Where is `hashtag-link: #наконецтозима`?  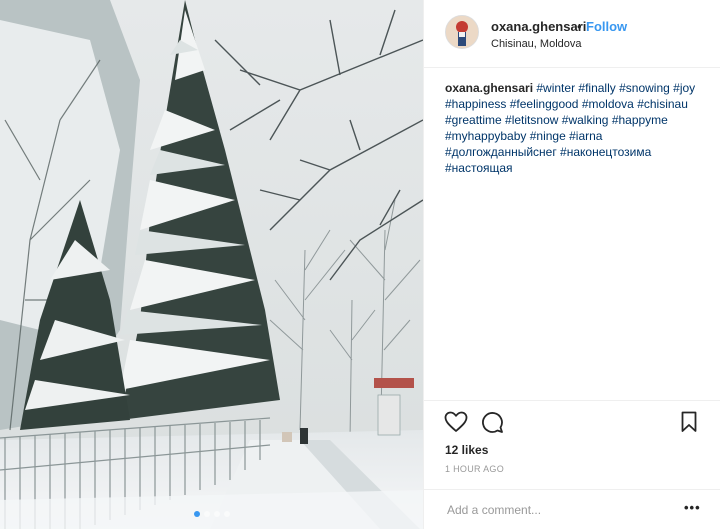
hashtag-link: #наконецтозима is located at coordinates (605, 152).